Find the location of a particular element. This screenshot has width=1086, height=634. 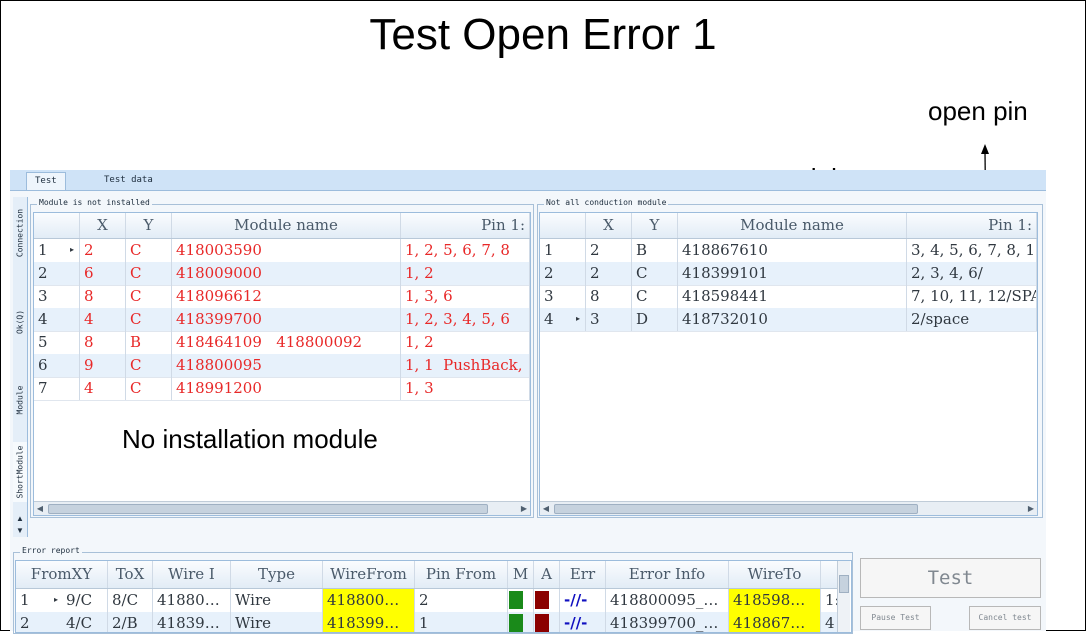

table-header: X Y Module name Pin 1: is located at coordinates (788, 226).